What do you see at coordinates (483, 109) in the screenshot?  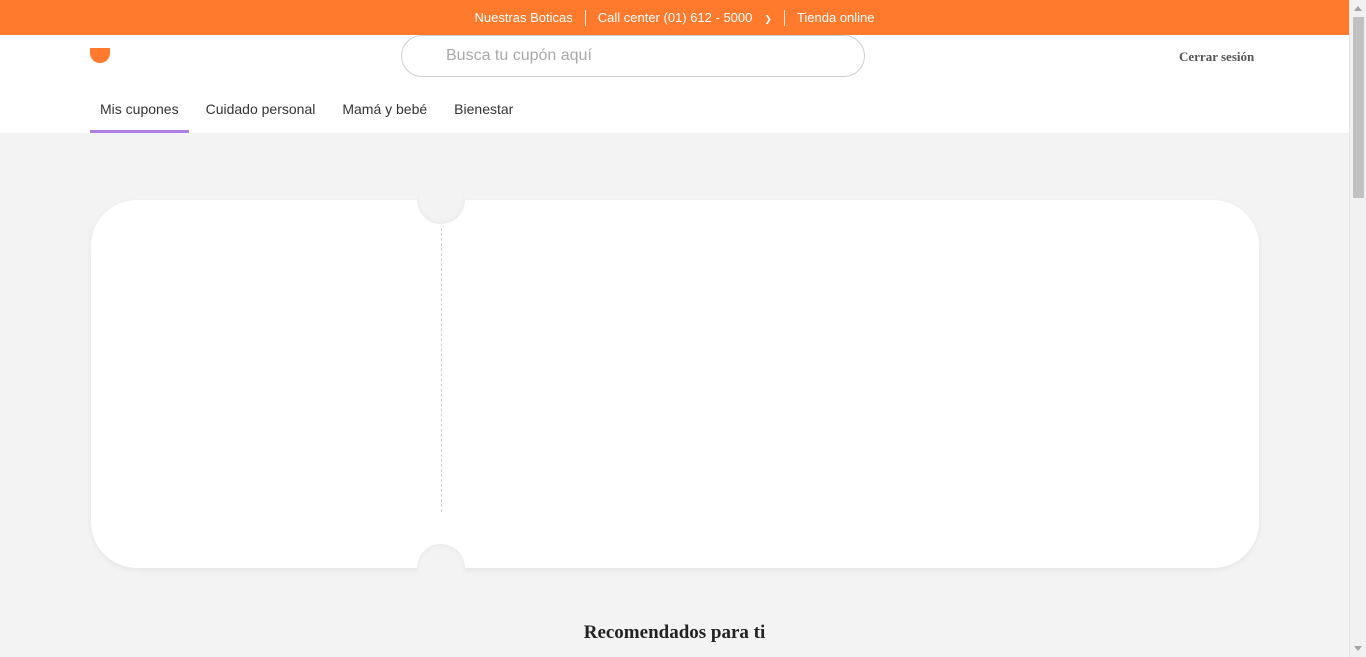 I see `tab-wellness: Bienestar` at bounding box center [483, 109].